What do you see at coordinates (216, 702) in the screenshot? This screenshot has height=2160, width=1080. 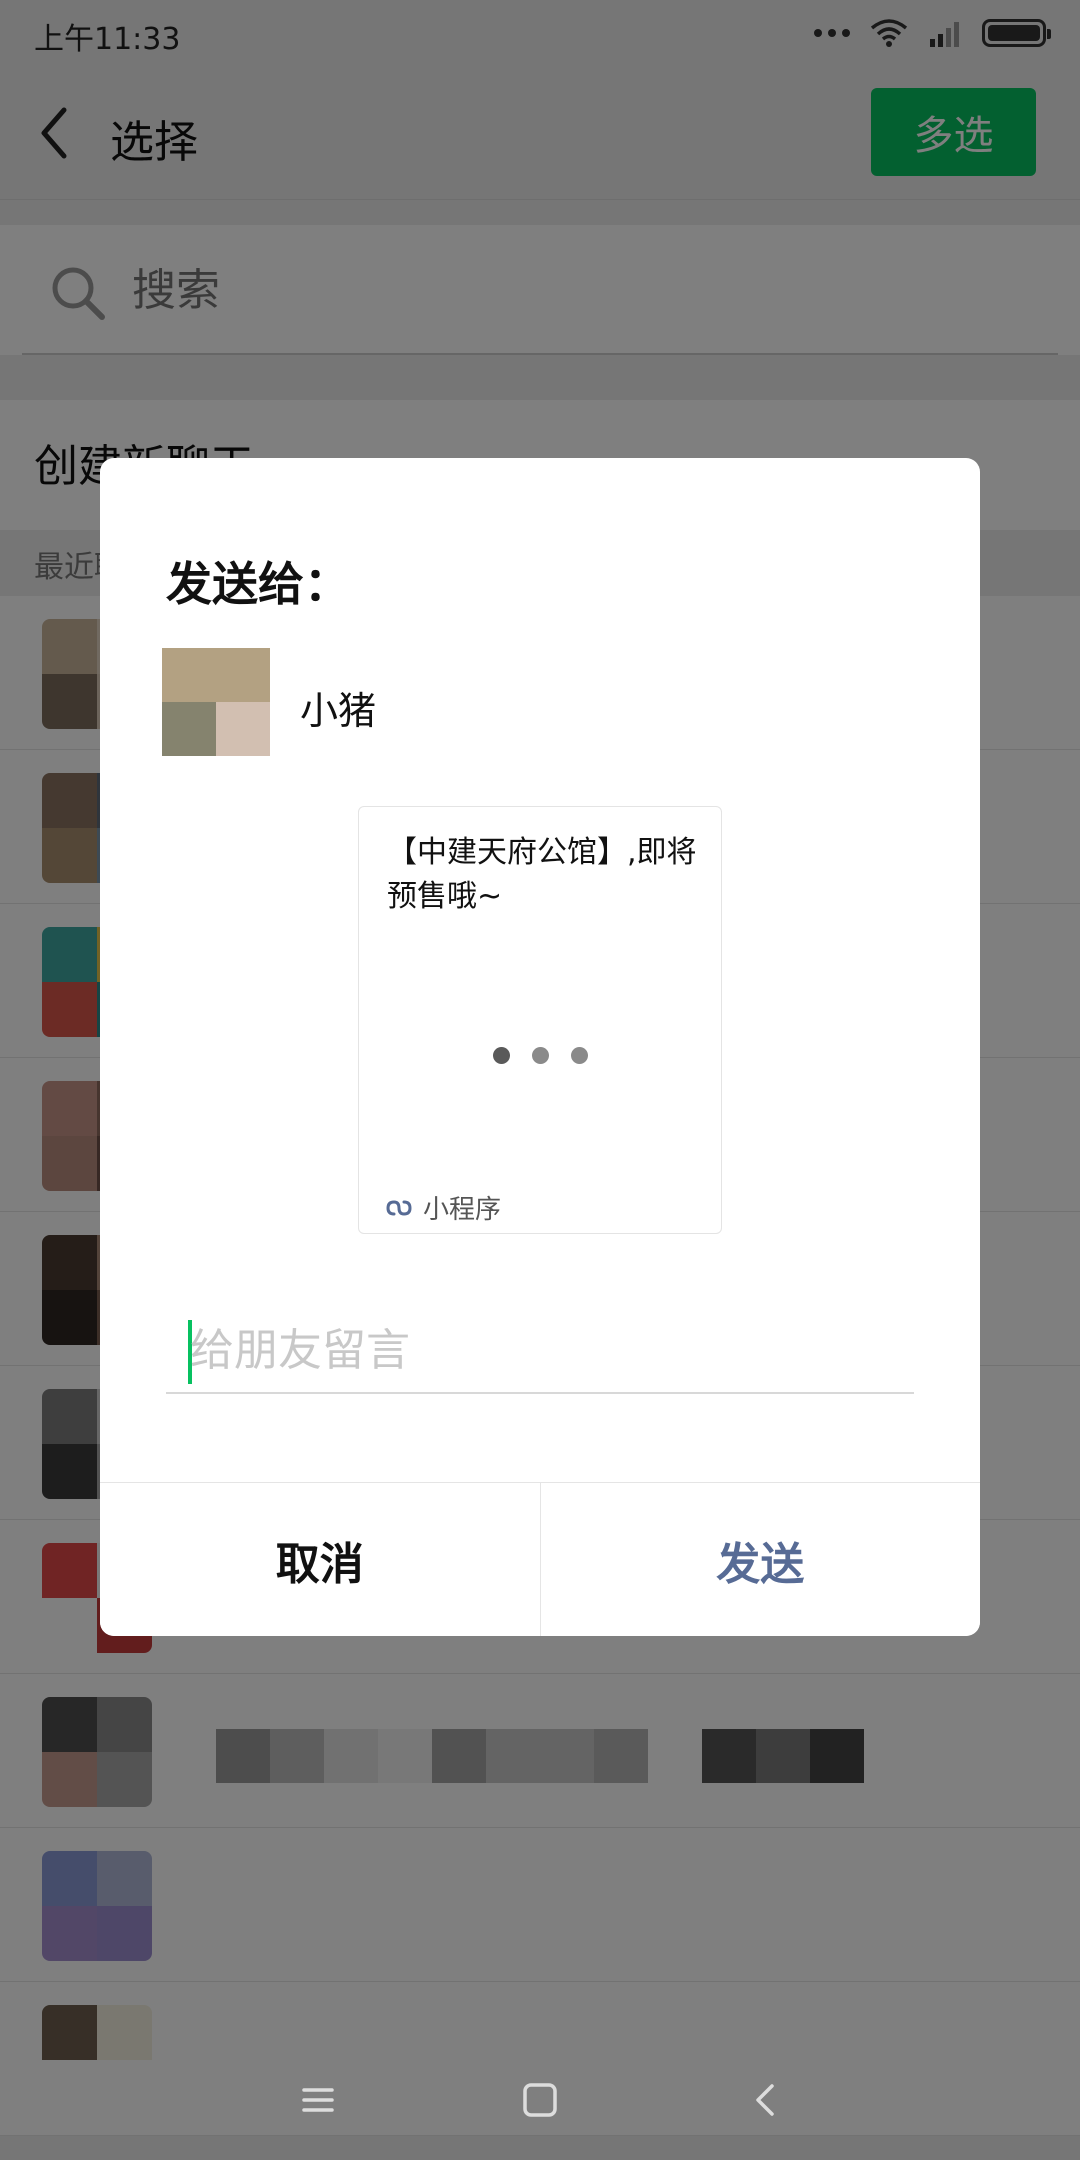 I see `recipient-avatar` at bounding box center [216, 702].